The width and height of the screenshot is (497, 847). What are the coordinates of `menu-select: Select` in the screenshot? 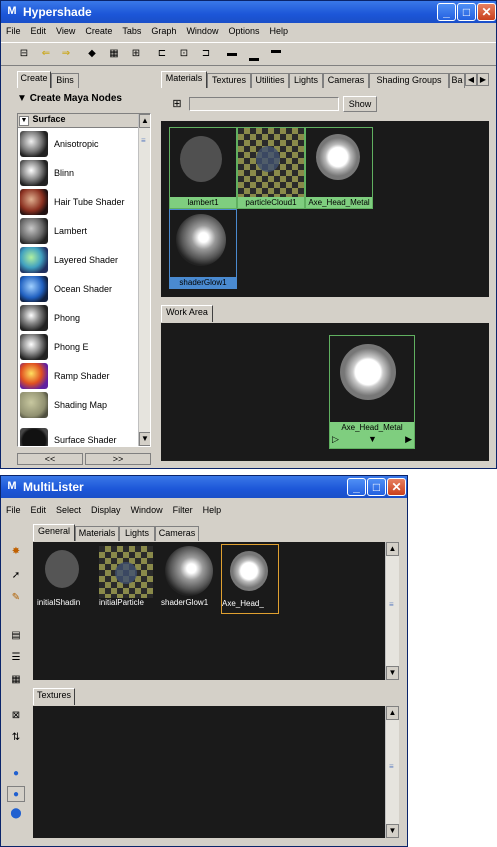 It's located at (68, 510).